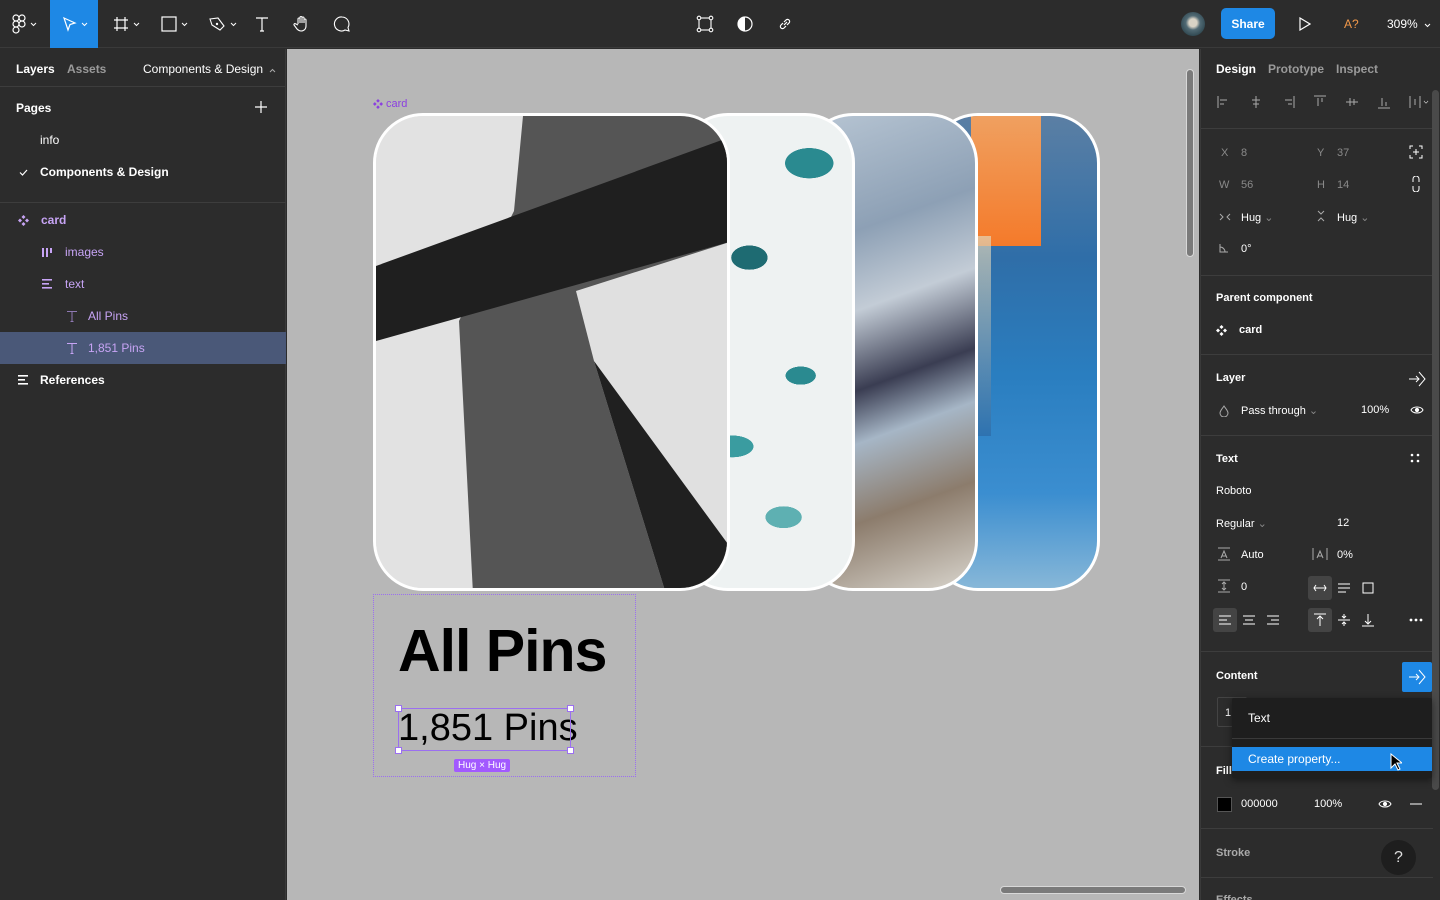 Image resolution: width=1440 pixels, height=900 pixels. What do you see at coordinates (143, 348) in the screenshot?
I see `layer-row-1851-pins: 1,851 Pins` at bounding box center [143, 348].